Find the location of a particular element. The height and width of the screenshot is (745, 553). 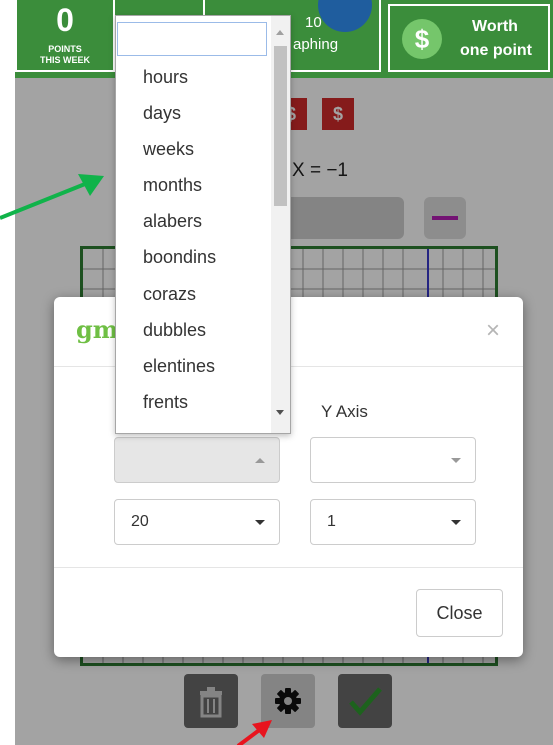

scroll-thumb is located at coordinates (280, 126).